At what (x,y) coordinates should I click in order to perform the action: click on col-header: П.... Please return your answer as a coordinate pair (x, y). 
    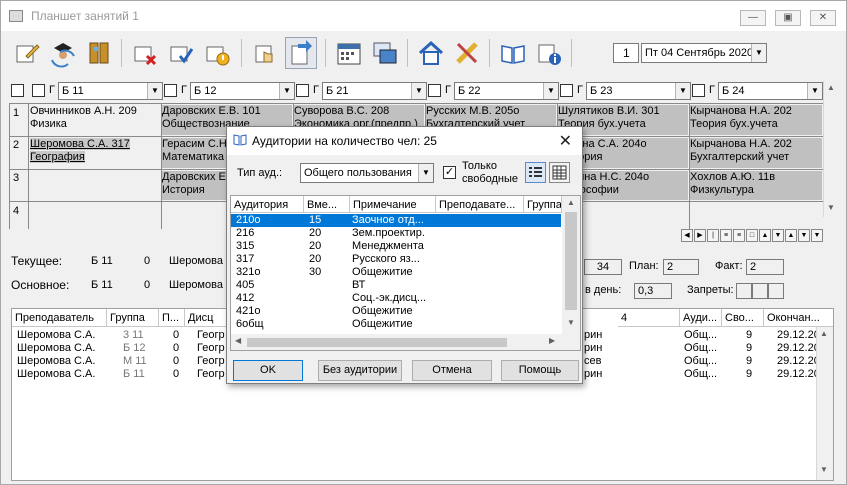
    Looking at the image, I should click on (172, 318).